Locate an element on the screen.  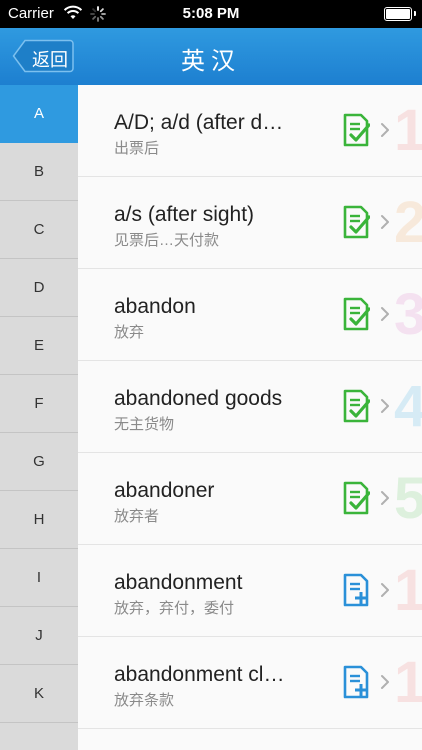
sidebar-item-g: G is located at coordinates (39, 462).